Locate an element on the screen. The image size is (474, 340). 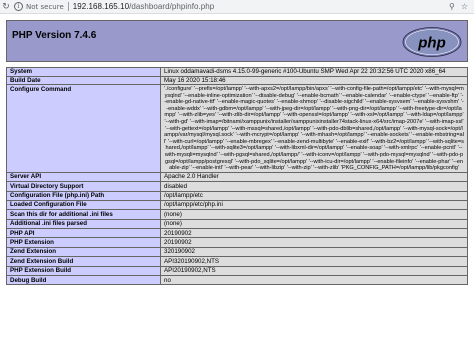
table-row: Zend Extension Build API320190902,NTS is located at coordinates (237, 261).